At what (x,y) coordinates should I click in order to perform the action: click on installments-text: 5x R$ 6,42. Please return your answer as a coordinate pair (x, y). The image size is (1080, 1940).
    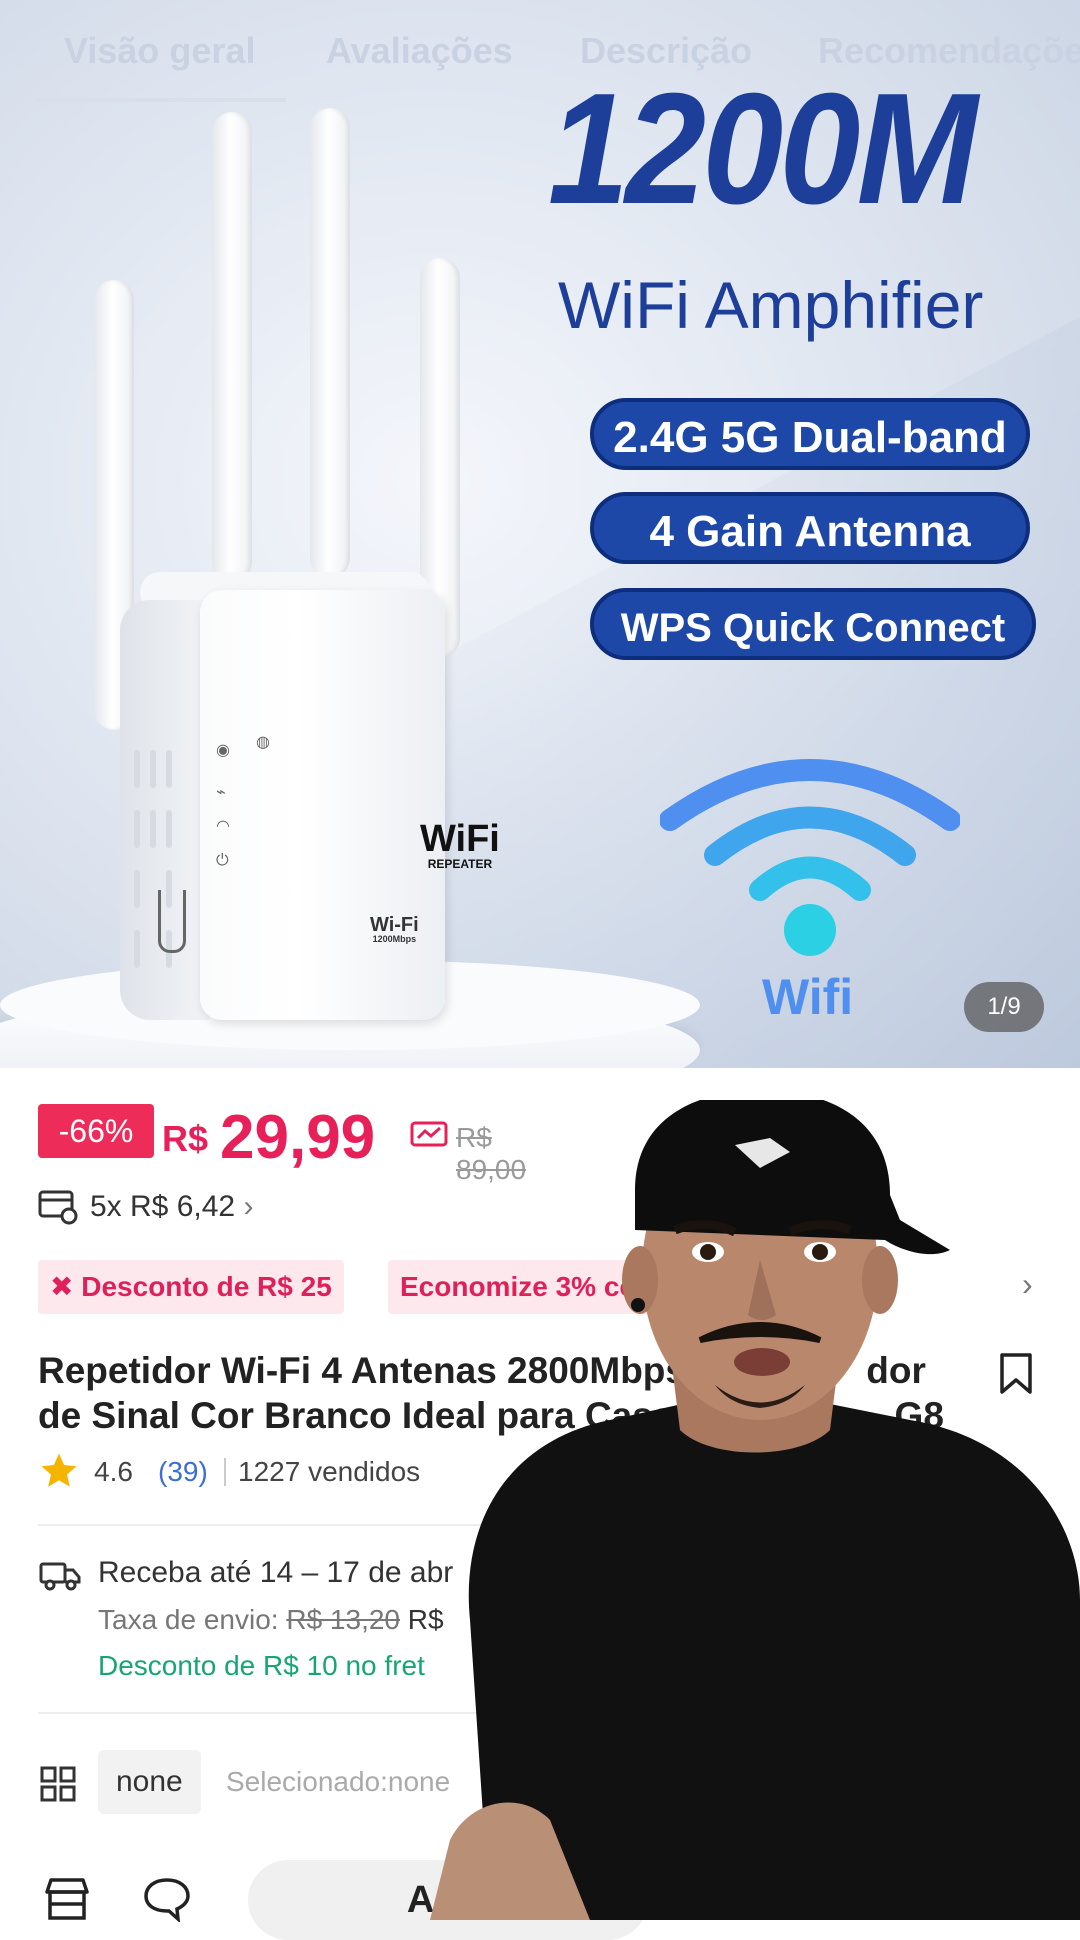
    Looking at the image, I should click on (163, 1206).